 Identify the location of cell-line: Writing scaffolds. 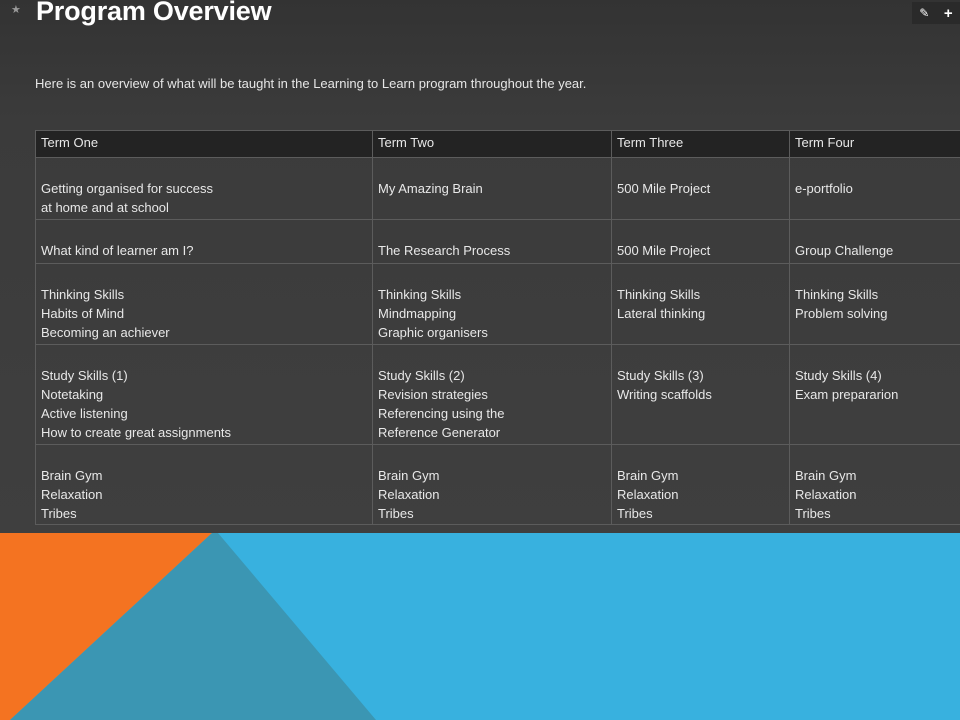
(664, 394).